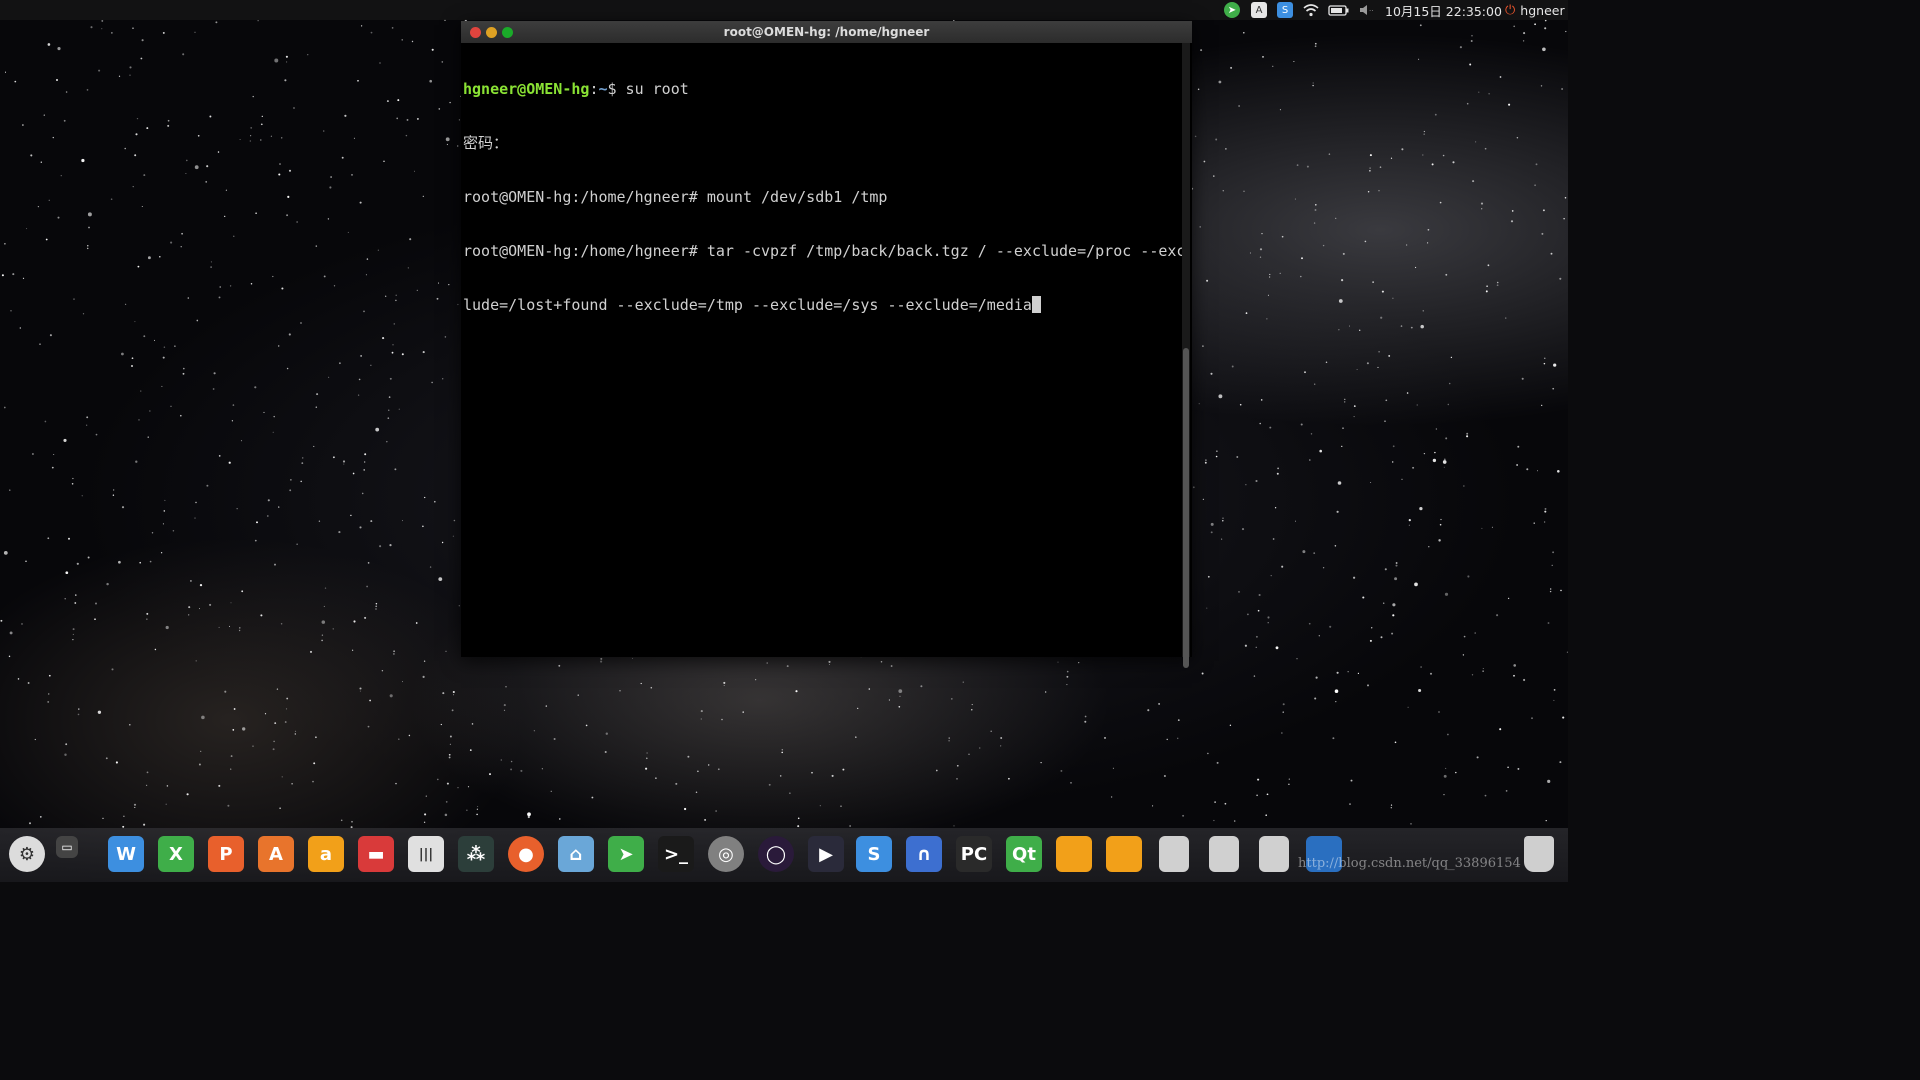  I want to click on window-titlebar: root@OMEN-hg: /home/hgneer, so click(826, 32).